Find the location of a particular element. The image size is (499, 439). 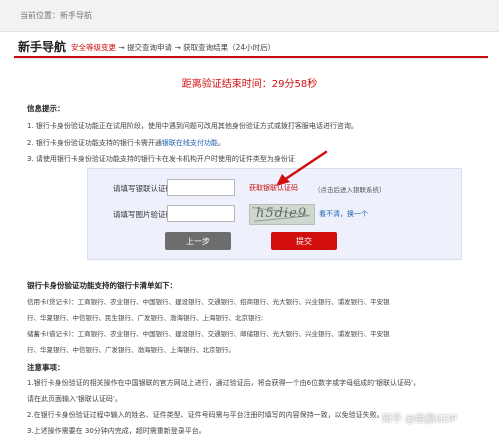

watermark: 知乎 @绝赢GDP is located at coordinates (419, 419).